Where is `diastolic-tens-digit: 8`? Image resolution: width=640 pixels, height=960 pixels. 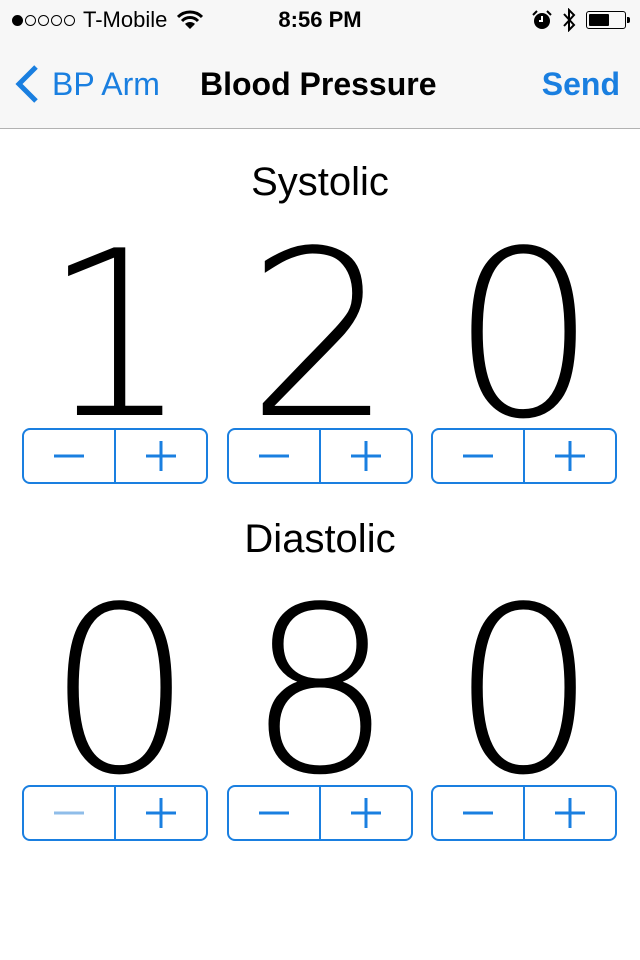
diastolic-tens-digit: 8 is located at coordinates (320, 692).